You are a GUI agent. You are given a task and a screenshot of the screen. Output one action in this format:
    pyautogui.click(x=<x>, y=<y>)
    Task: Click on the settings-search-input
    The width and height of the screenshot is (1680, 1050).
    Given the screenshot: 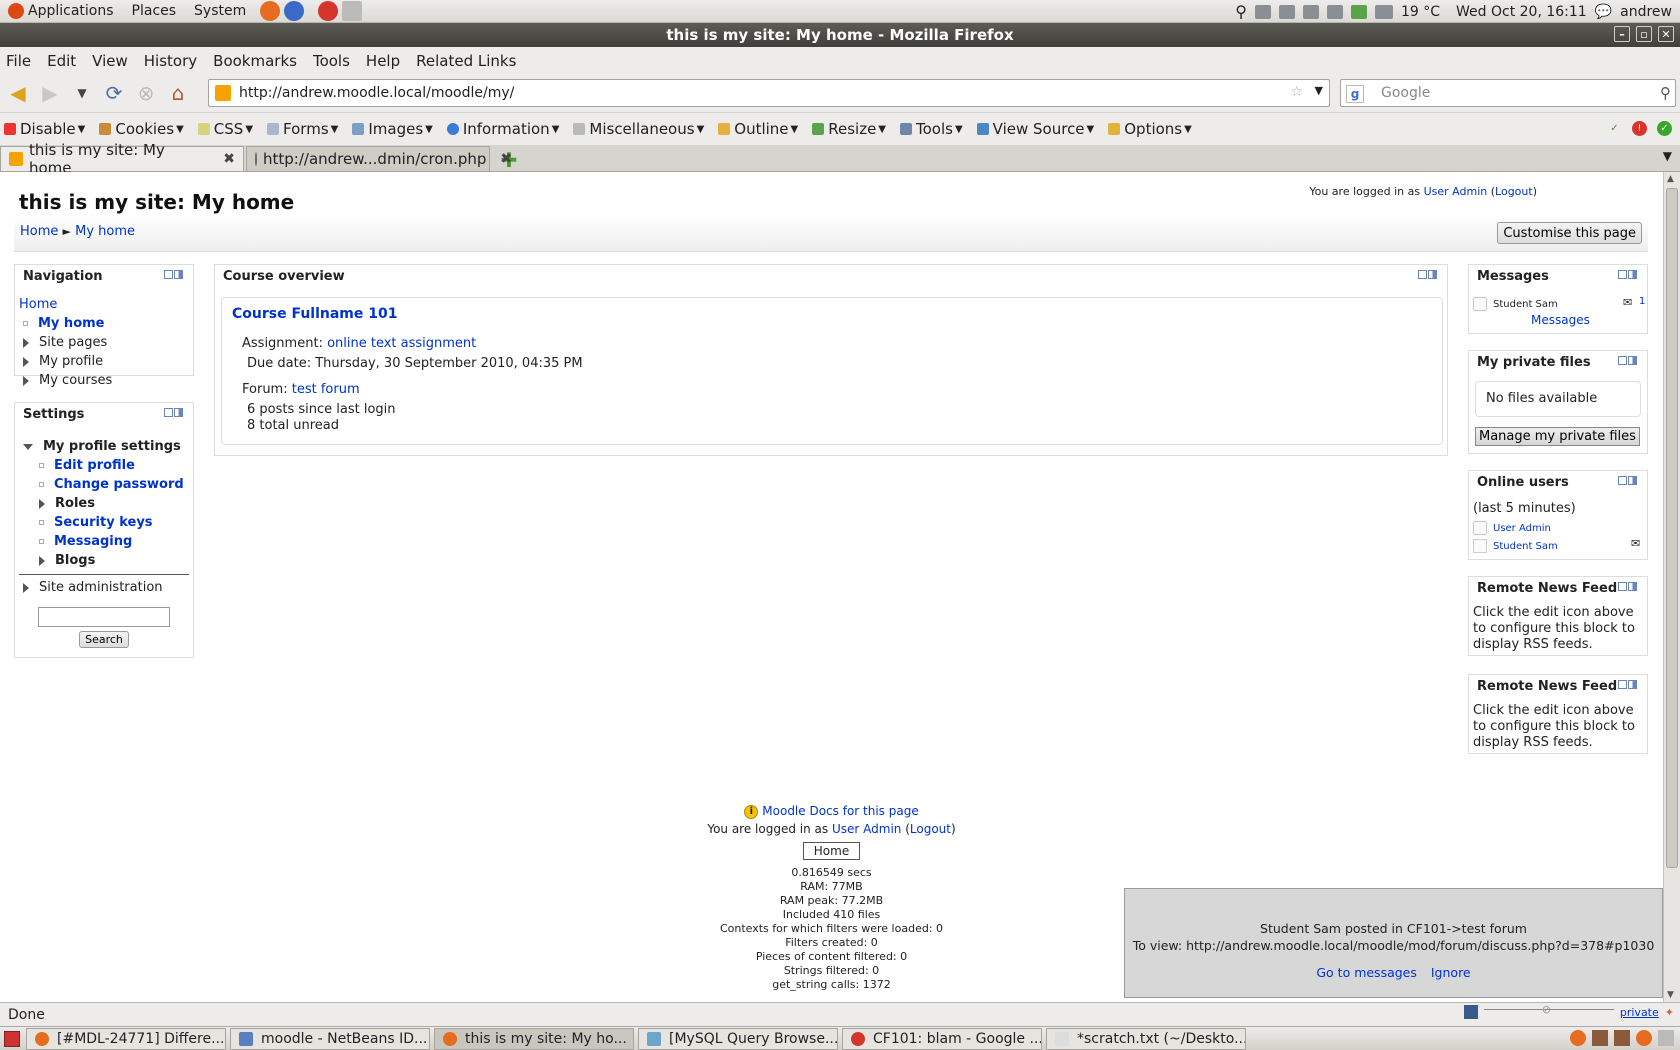 What is the action you would take?
    pyautogui.click(x=104, y=617)
    